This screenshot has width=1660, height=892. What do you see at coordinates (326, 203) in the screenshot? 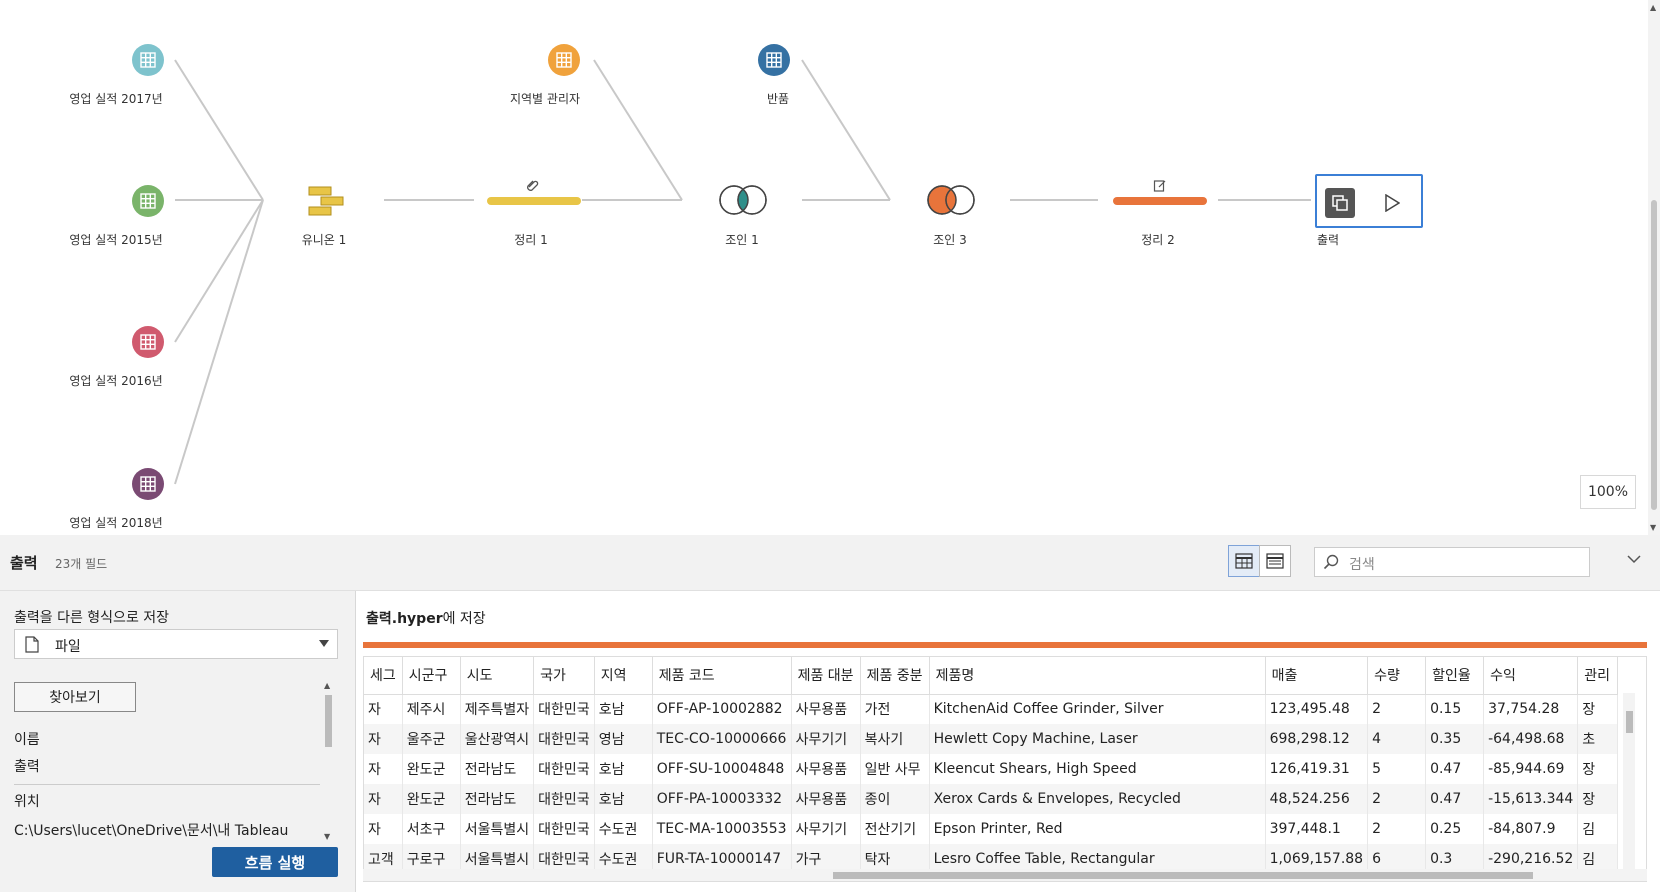
I see `union-node` at bounding box center [326, 203].